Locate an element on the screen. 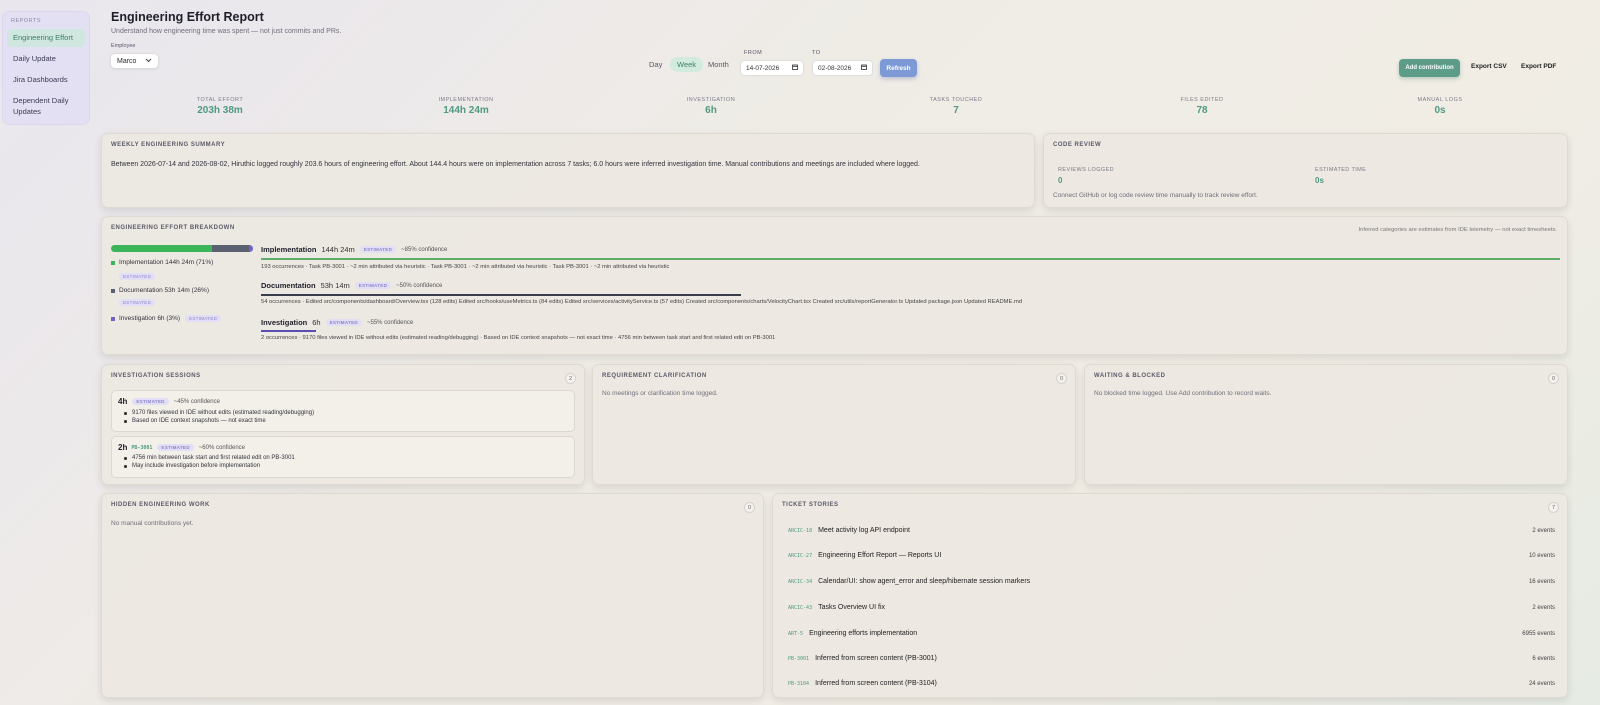 This screenshot has height=705, width=1600. empty-state-text: No manual contributions yet. is located at coordinates (152, 523).